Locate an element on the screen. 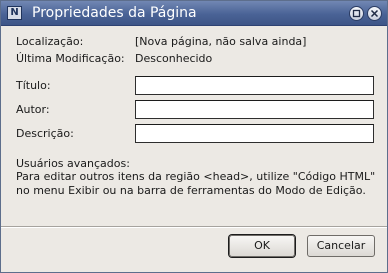  last-modified-label: Última Modificação: is located at coordinates (70, 58).